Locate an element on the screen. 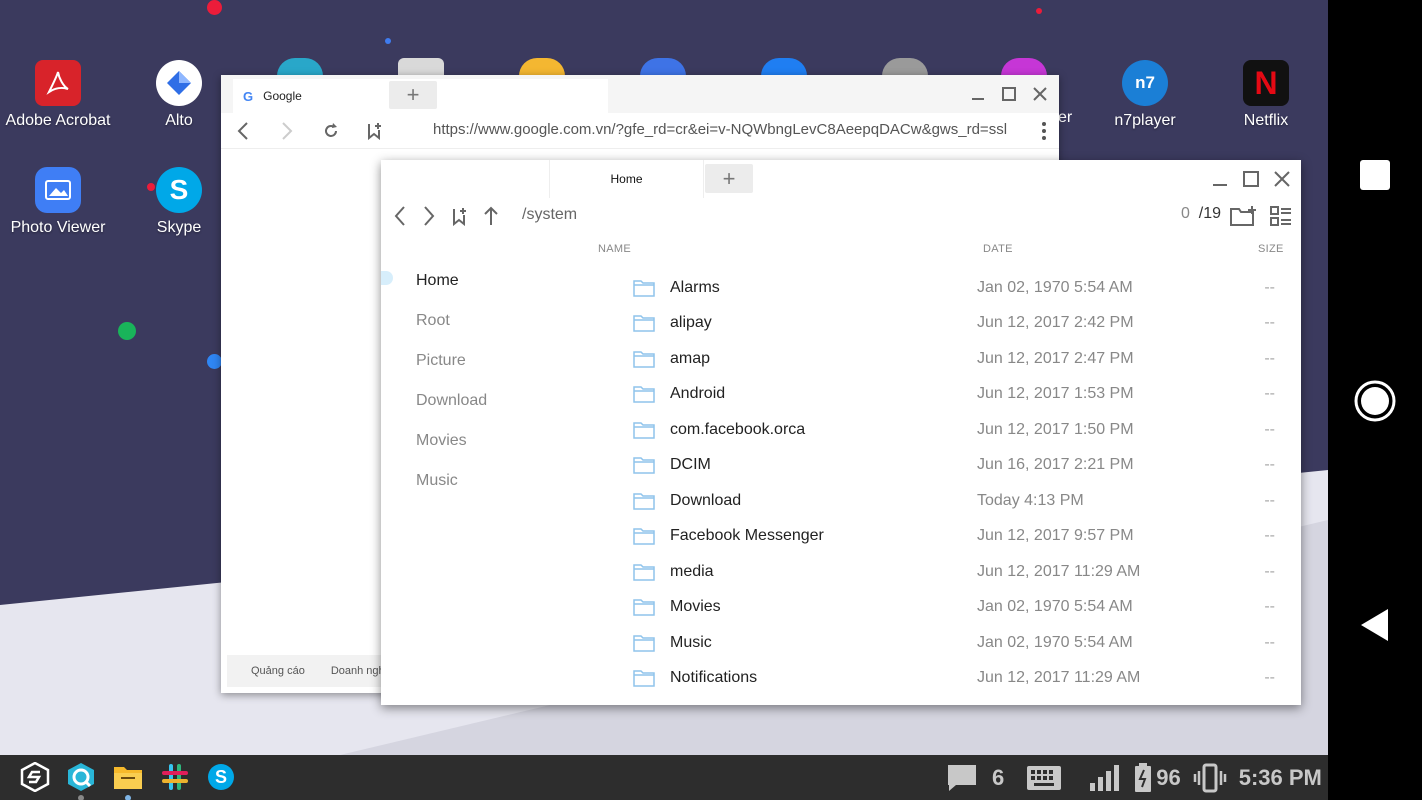 This screenshot has width=1422, height=800. sentio-icon is located at coordinates (35, 777).